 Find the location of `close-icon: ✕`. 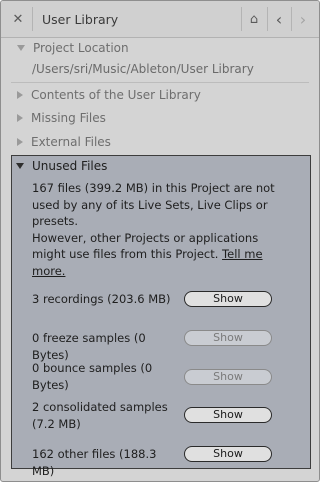

close-icon: ✕ is located at coordinates (18, 19).